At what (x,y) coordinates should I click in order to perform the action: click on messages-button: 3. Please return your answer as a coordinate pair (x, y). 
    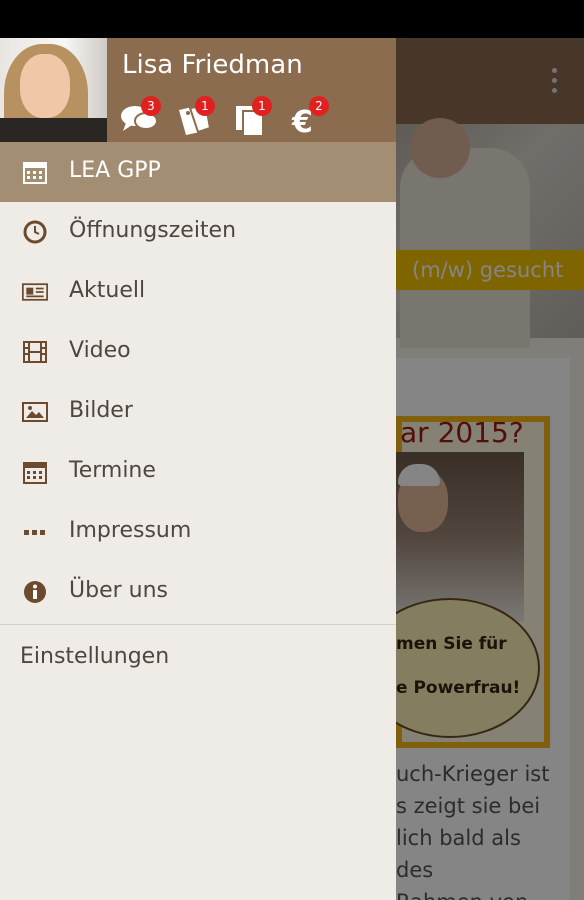
    Looking at the image, I should click on (142, 116).